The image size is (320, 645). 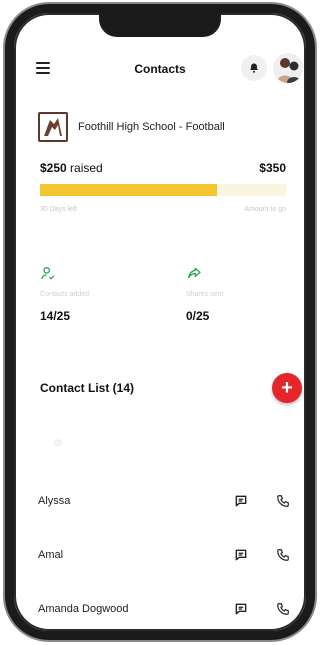 What do you see at coordinates (160, 70) in the screenshot?
I see `top-bar: Contacts` at bounding box center [160, 70].